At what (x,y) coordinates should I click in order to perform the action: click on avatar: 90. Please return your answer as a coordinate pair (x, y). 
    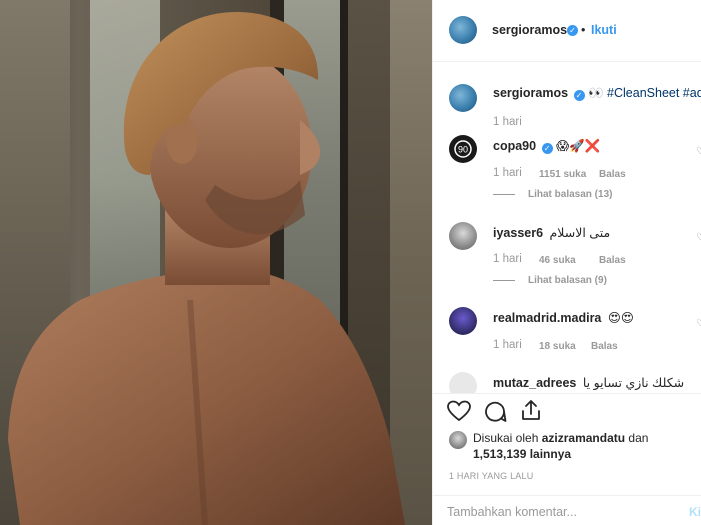
    Looking at the image, I should click on (463, 149).